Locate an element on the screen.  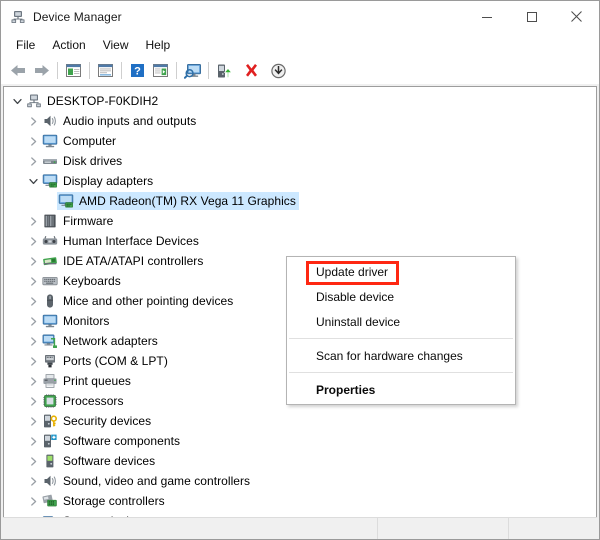
tree-node-content: Display adapters is located at coordinates (98, 181).